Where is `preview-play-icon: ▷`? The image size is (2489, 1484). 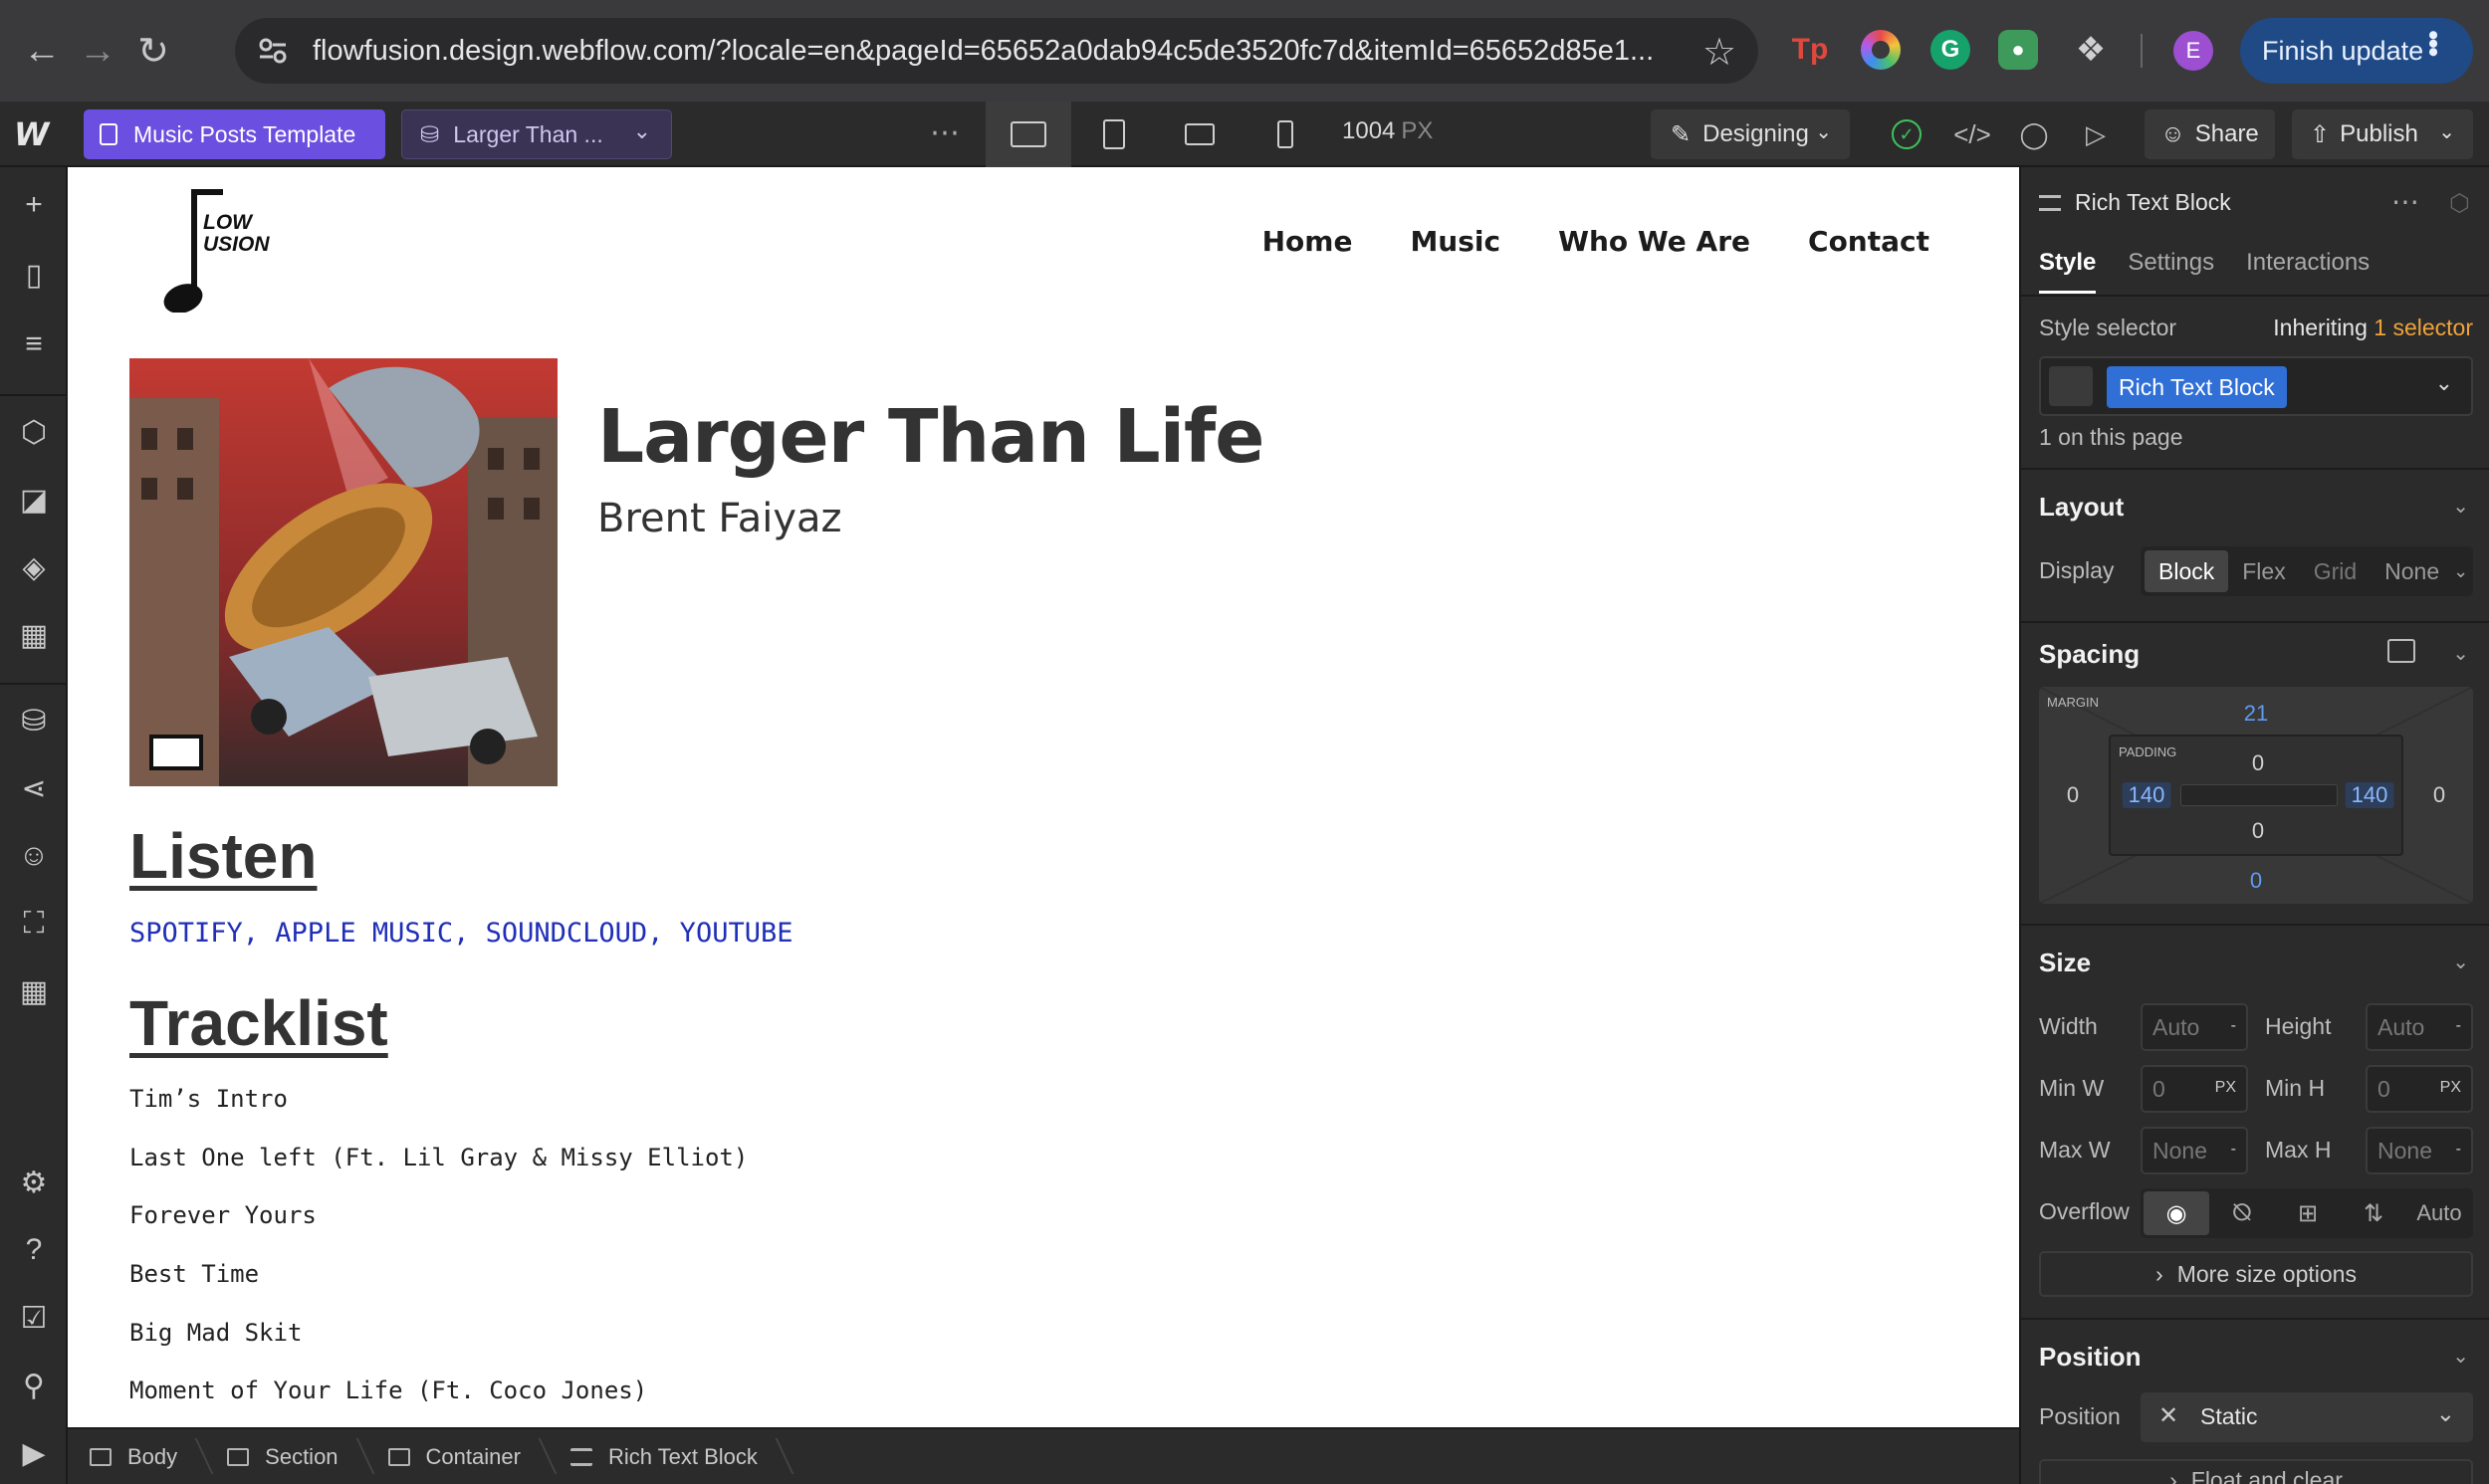 preview-play-icon: ▷ is located at coordinates (2096, 134).